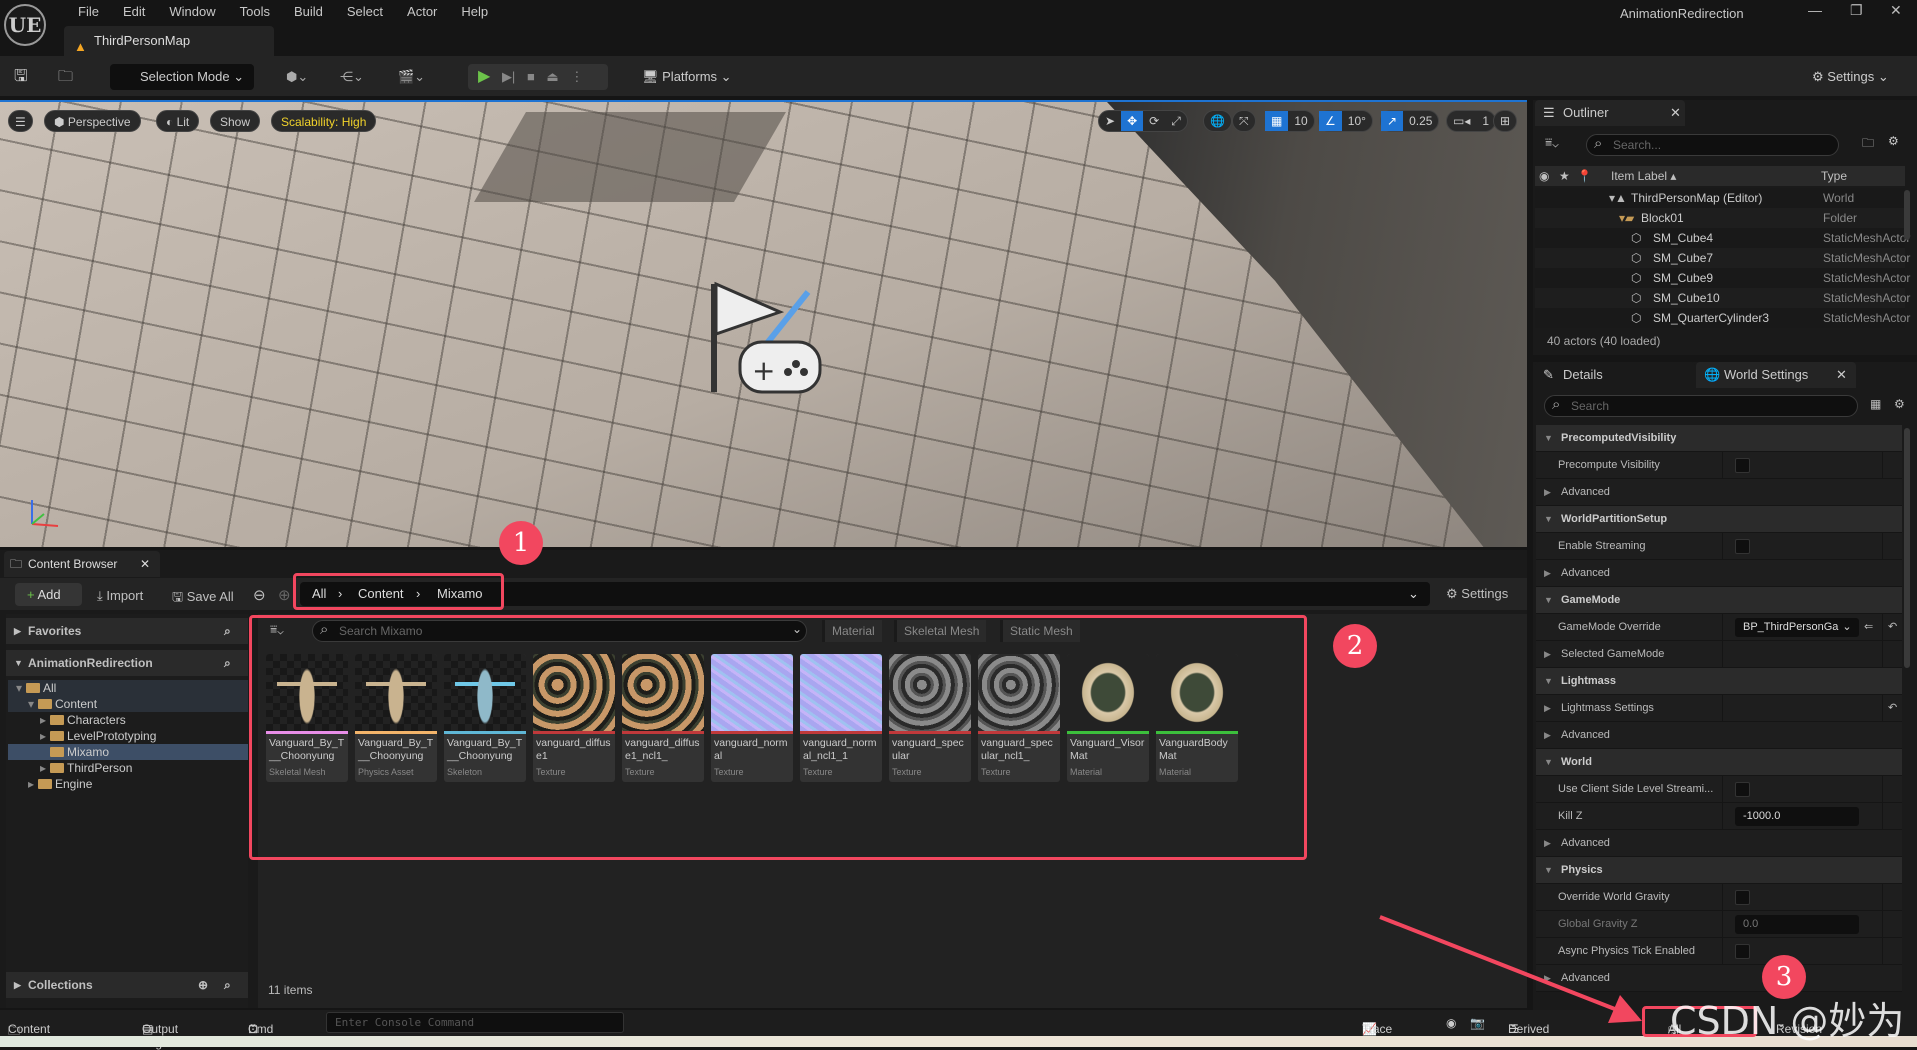 The height and width of the screenshot is (1050, 1917). What do you see at coordinates (192, 12) in the screenshot?
I see `menu-window: Window` at bounding box center [192, 12].